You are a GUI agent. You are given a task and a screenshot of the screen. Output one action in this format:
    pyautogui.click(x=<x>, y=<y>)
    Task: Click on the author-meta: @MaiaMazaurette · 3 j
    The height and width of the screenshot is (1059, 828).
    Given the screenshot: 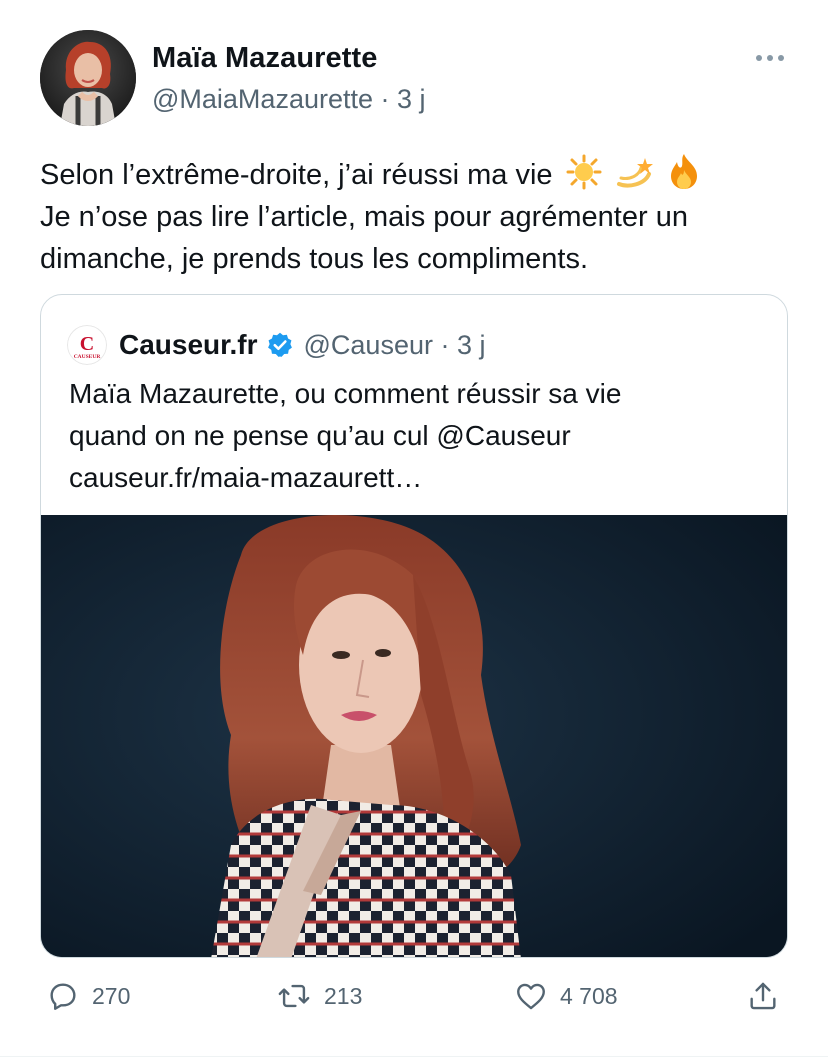 What is the action you would take?
    pyautogui.click(x=289, y=99)
    